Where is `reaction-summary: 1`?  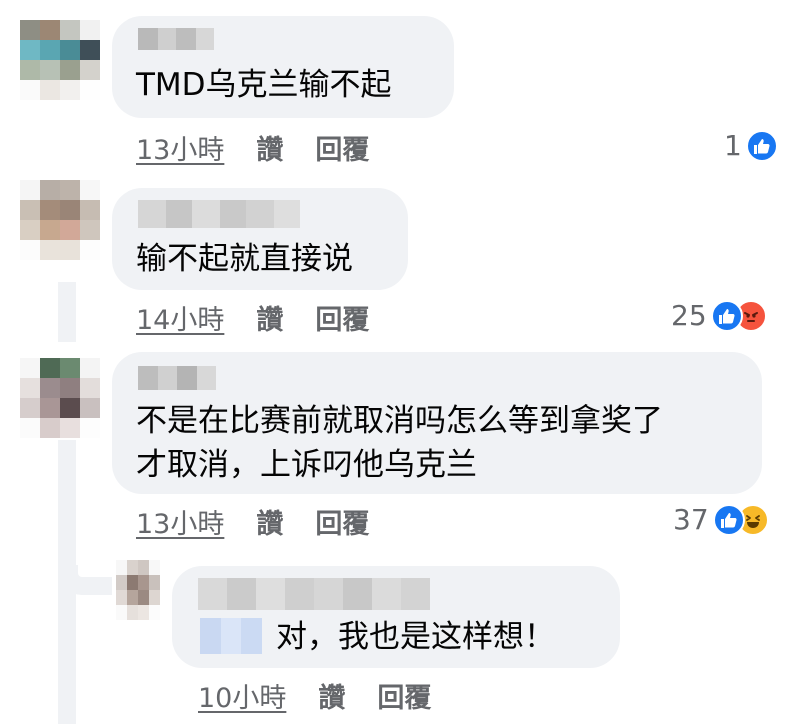 reaction-summary: 1 is located at coordinates (751, 145).